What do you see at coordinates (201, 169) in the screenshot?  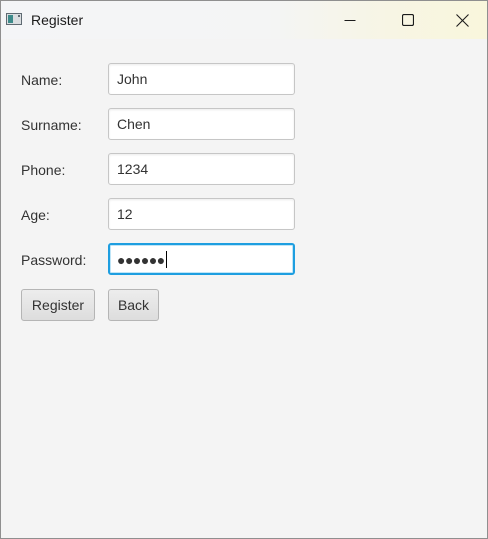 I see `phone-field` at bounding box center [201, 169].